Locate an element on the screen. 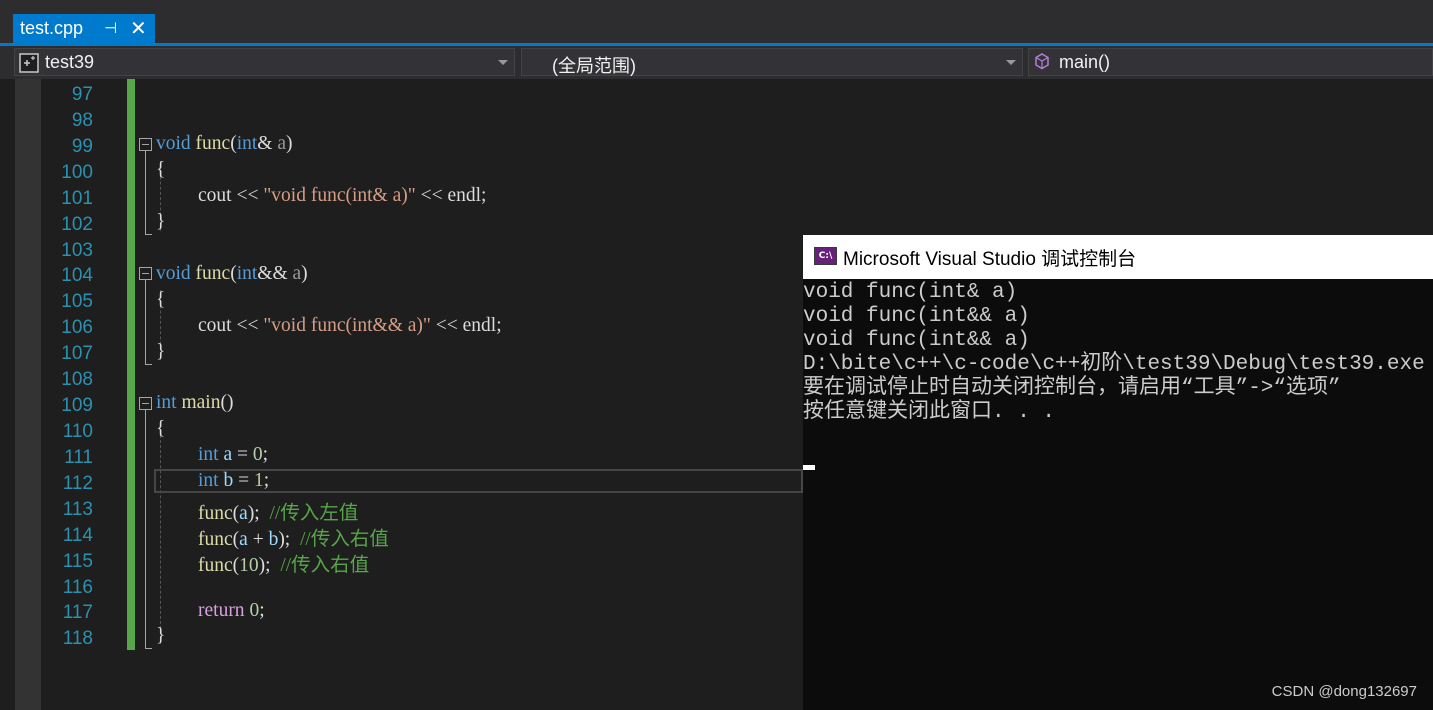 The width and height of the screenshot is (1433, 710). code-line-101: cout << "void func(int& a)" << endl; is located at coordinates (342, 195).